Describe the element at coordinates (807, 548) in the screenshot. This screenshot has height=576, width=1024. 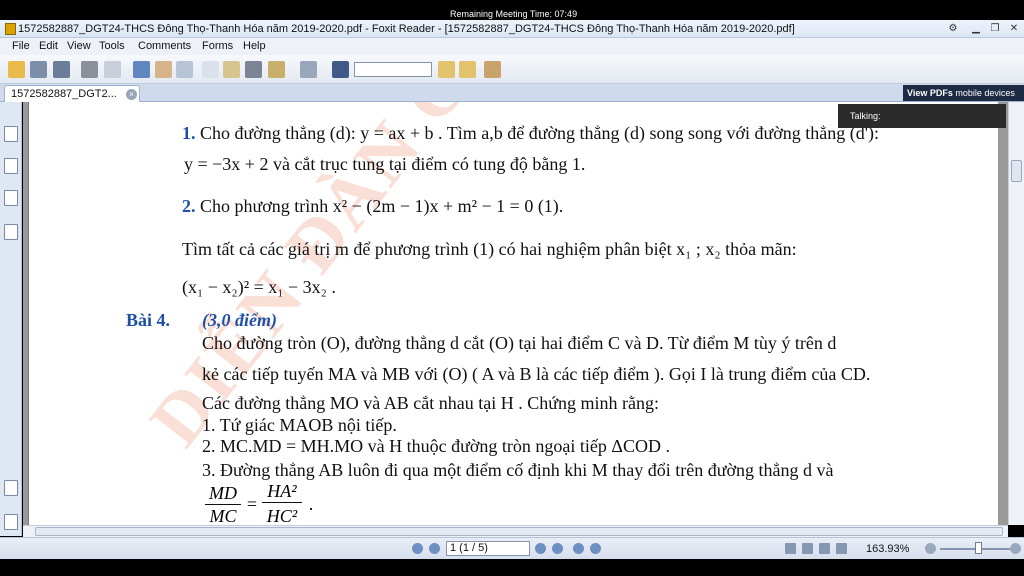
I see `continuous-icon` at that location.